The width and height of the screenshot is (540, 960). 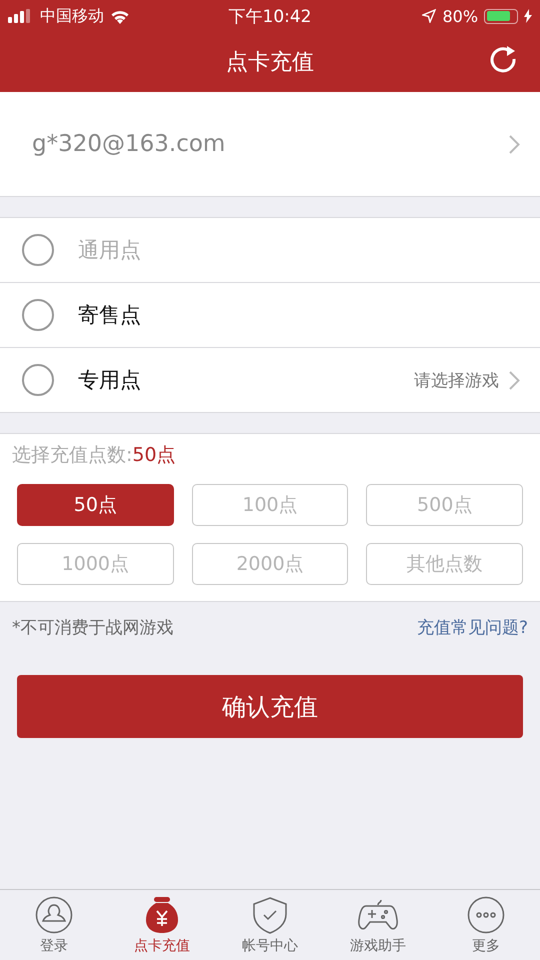 I want to click on point-type-option: 寄售点, so click(x=270, y=315).